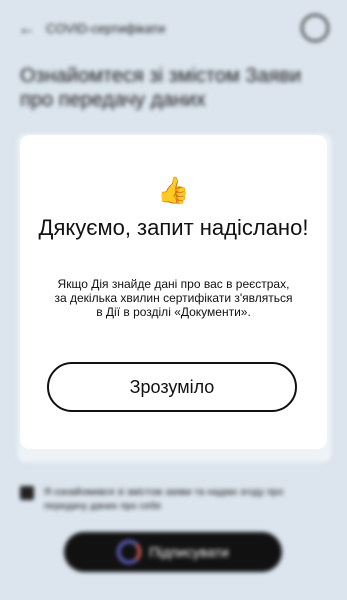 This screenshot has width=347, height=600. I want to click on back-arrow-icon: ←, so click(27, 28).